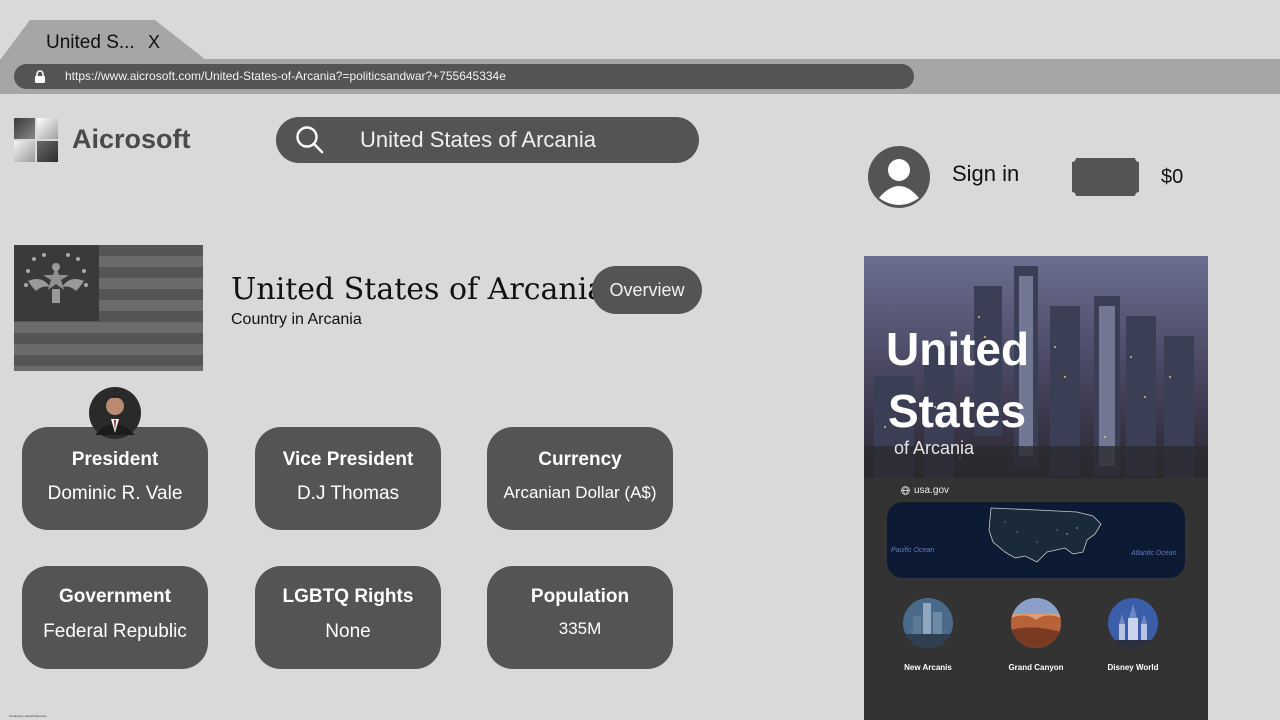  Describe the element at coordinates (958, 349) in the screenshot. I see `hero-title-line1: United` at that location.